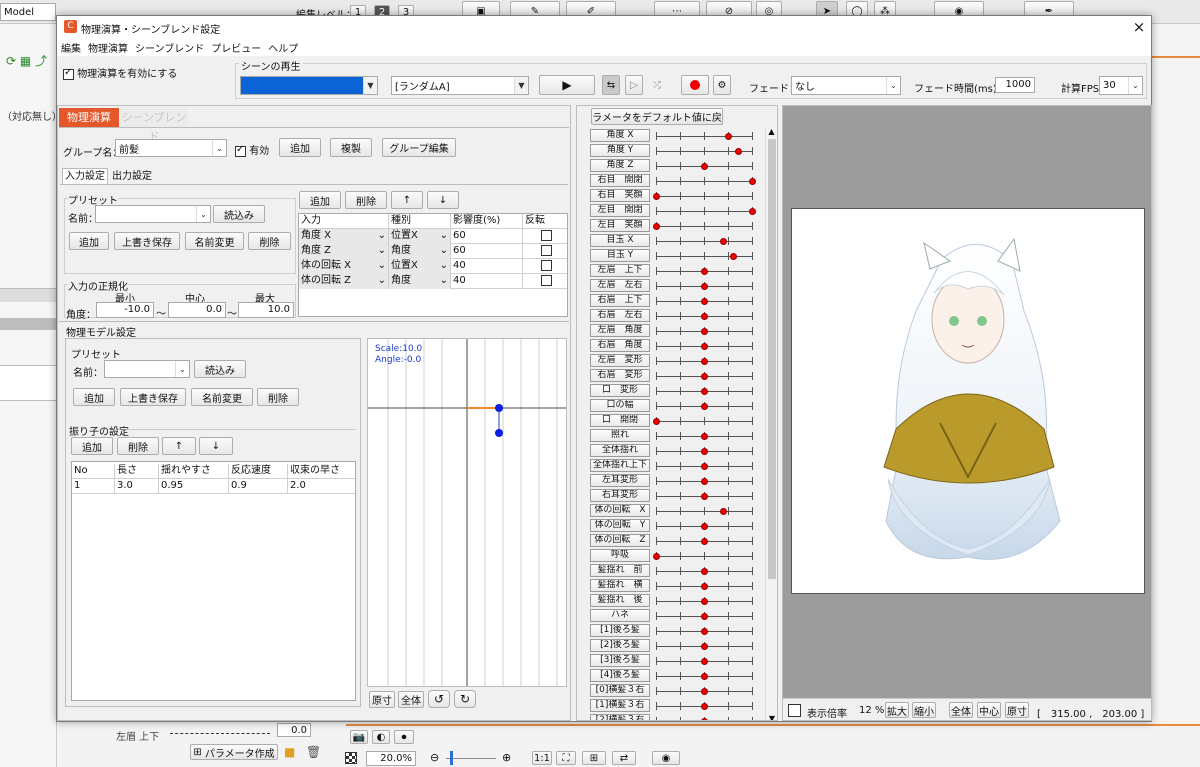 The height and width of the screenshot is (767, 1200). I want to click on pendulum-down-button: ↓, so click(216, 446).